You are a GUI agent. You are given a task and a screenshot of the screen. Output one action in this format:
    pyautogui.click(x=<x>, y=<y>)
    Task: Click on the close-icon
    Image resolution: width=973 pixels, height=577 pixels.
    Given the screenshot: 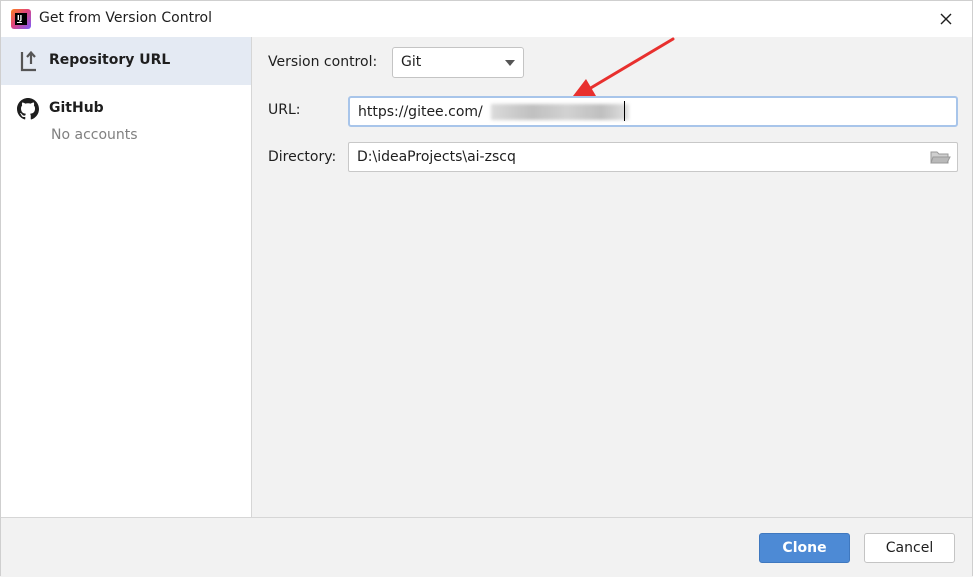 What is the action you would take?
    pyautogui.click(x=946, y=19)
    